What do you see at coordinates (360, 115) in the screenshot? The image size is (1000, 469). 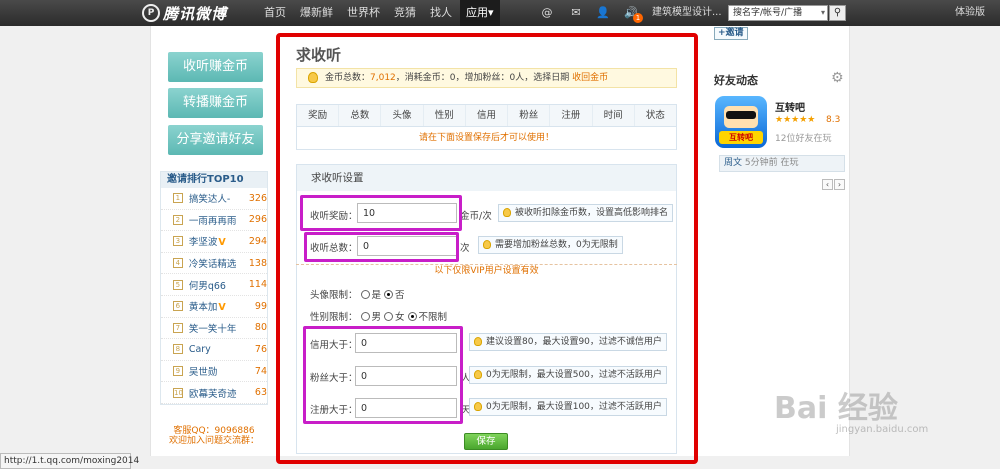 I see `table-header-cell: 总数` at bounding box center [360, 115].